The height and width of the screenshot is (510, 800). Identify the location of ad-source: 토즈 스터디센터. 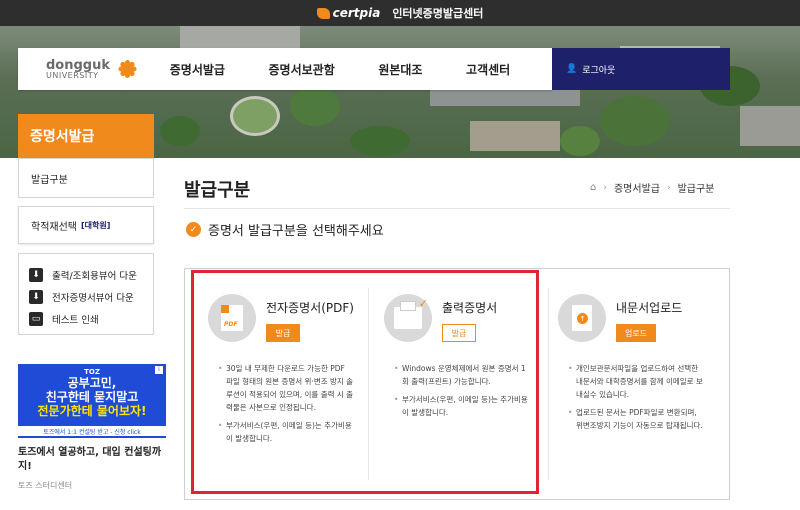
(45, 485).